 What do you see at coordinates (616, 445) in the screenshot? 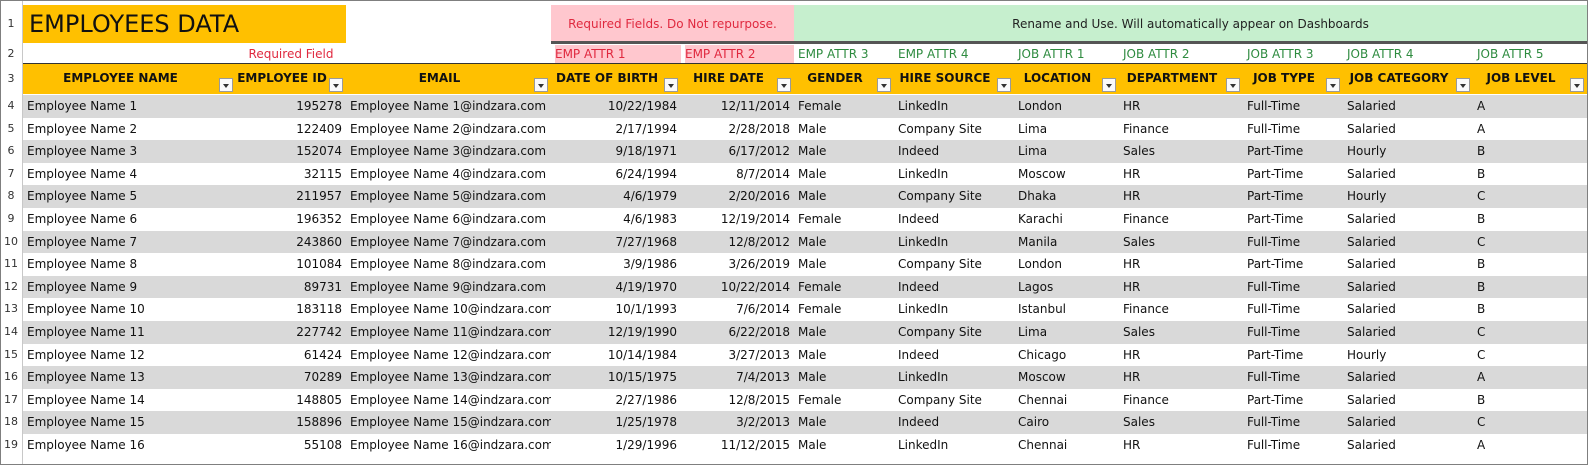
I see `table-cell: 1/29/1996` at bounding box center [616, 445].